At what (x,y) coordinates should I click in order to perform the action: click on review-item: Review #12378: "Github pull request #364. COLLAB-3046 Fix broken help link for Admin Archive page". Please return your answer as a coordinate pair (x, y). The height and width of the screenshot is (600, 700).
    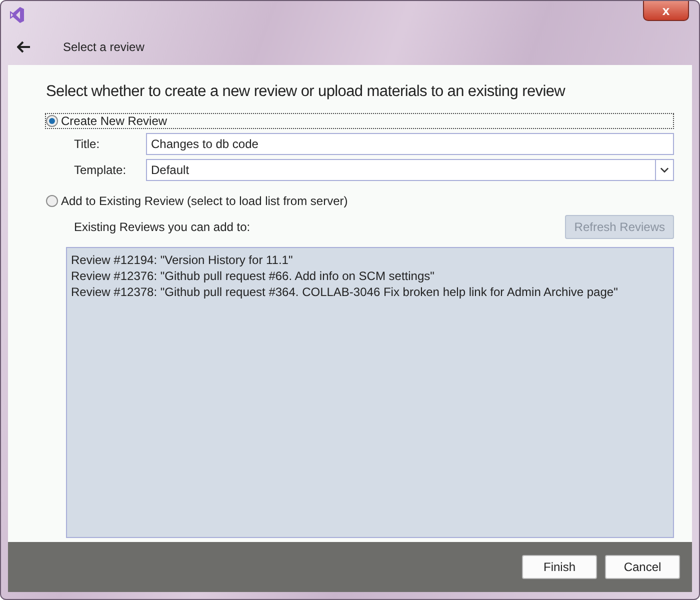
    Looking at the image, I should click on (344, 292).